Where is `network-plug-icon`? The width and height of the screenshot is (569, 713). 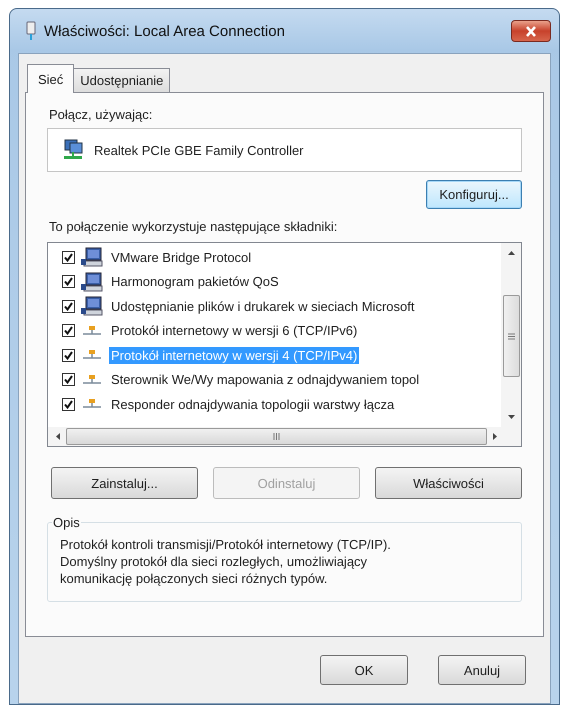 network-plug-icon is located at coordinates (31, 31).